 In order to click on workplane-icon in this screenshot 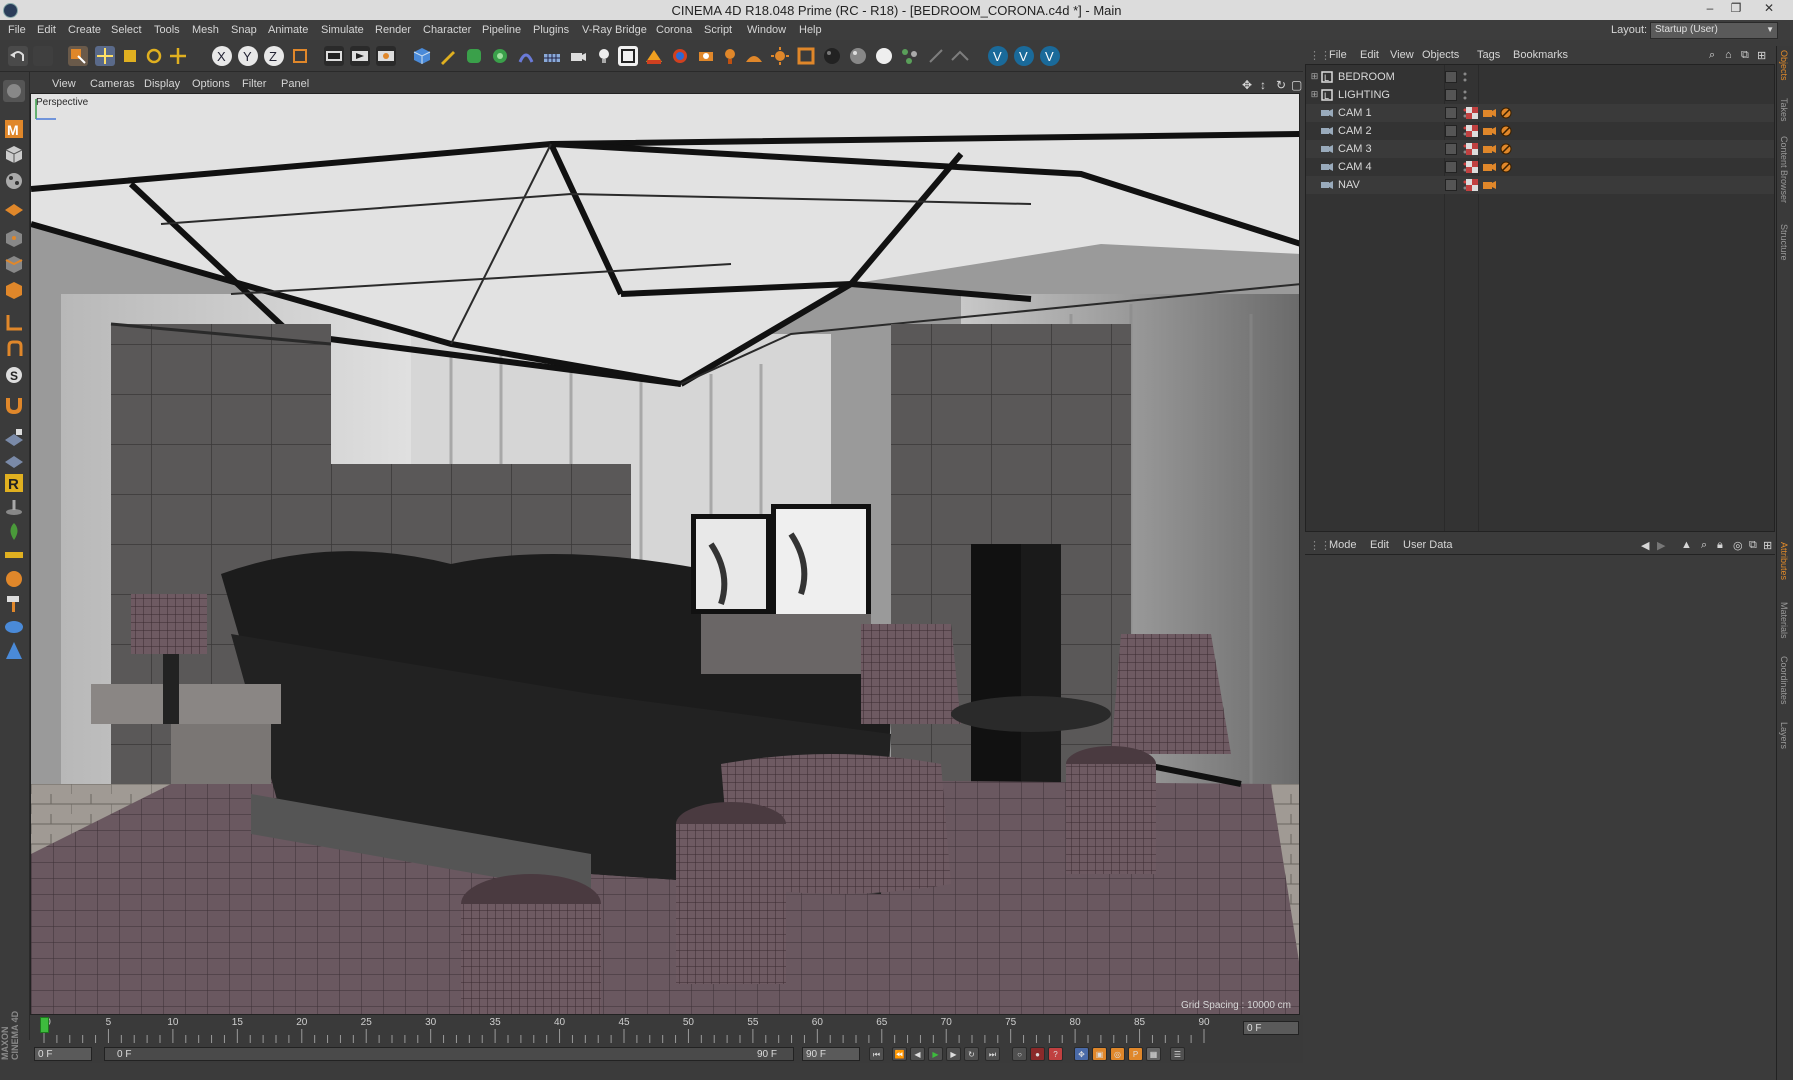, I will do `click(960, 56)`.